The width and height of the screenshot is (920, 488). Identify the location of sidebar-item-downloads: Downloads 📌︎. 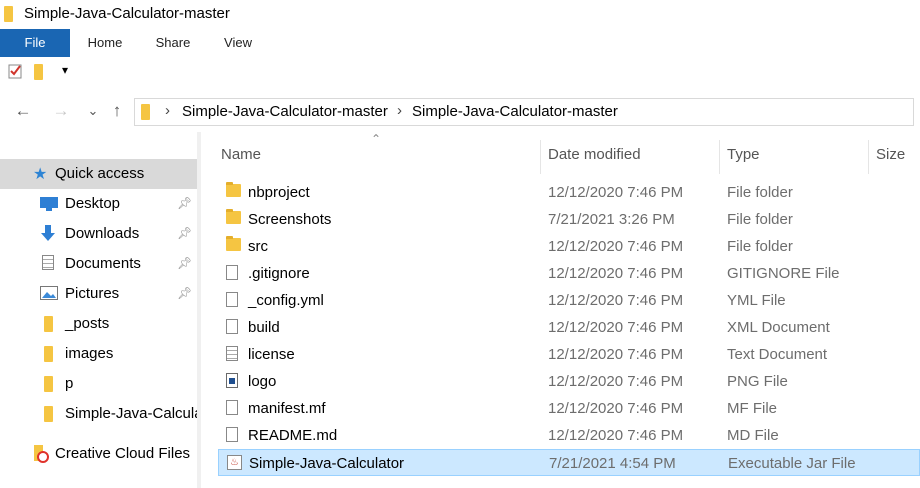
(98, 234).